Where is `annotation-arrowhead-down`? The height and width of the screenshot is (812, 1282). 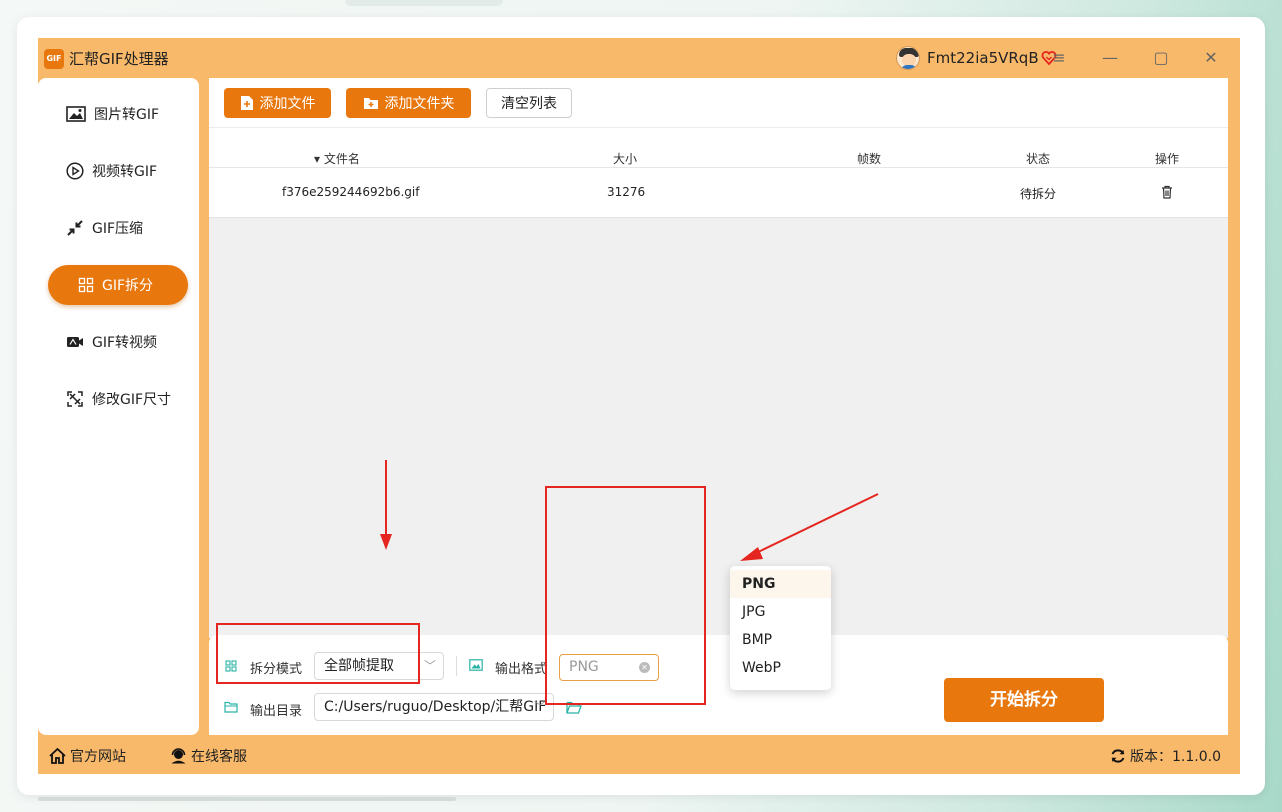
annotation-arrowhead-down is located at coordinates (386, 542).